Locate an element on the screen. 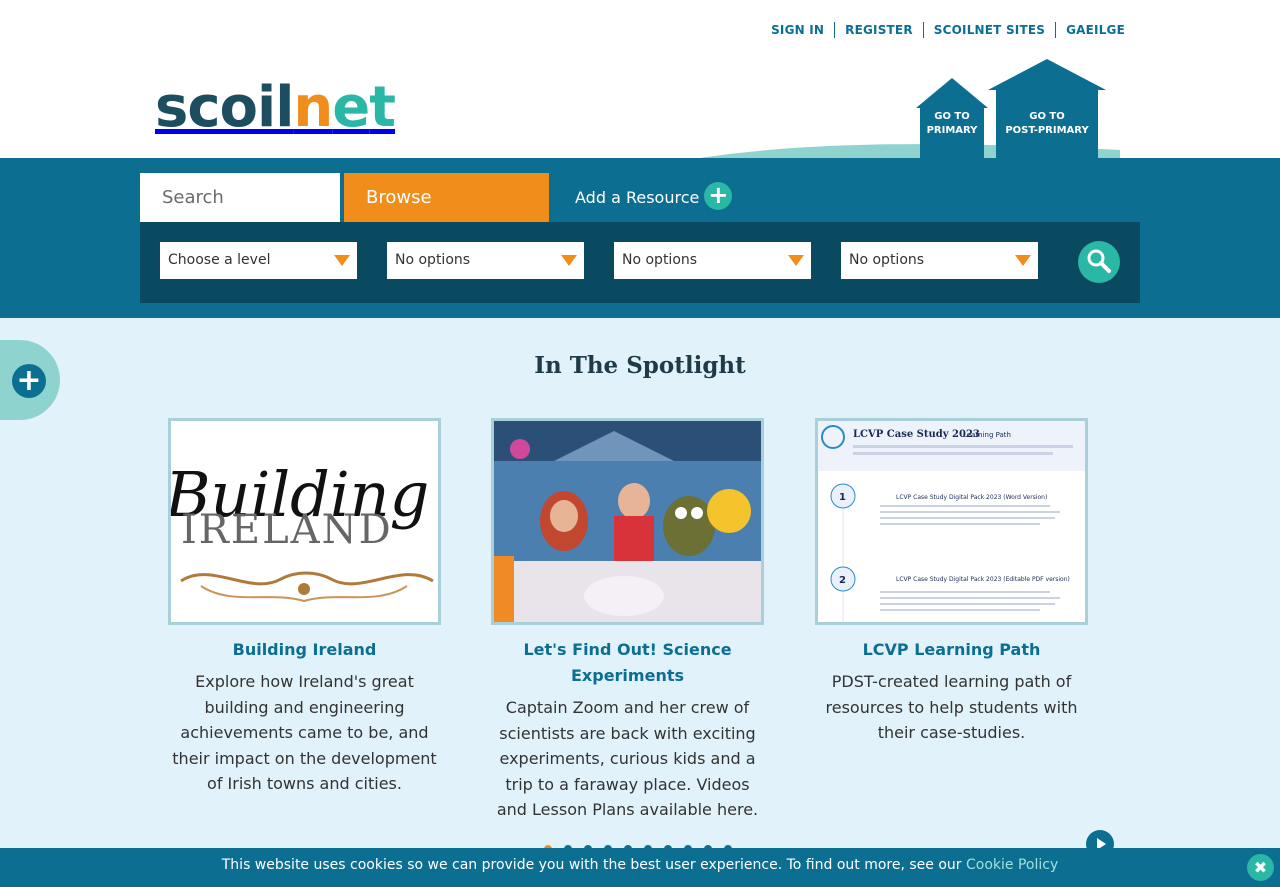 This screenshot has width=1280, height=887. subtopic-select: No options is located at coordinates (939, 260).